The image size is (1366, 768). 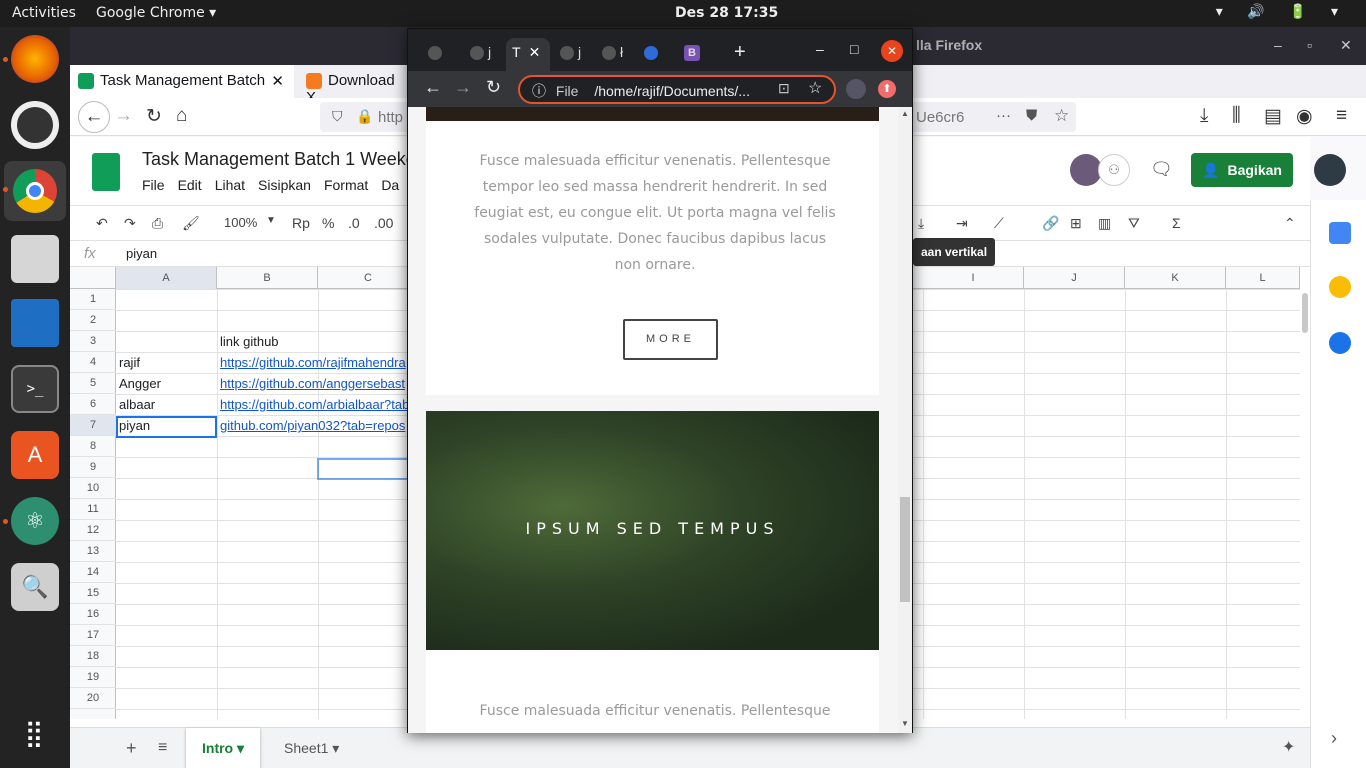 What do you see at coordinates (1176, 223) in the screenshot?
I see `functions-icon: Σ` at bounding box center [1176, 223].